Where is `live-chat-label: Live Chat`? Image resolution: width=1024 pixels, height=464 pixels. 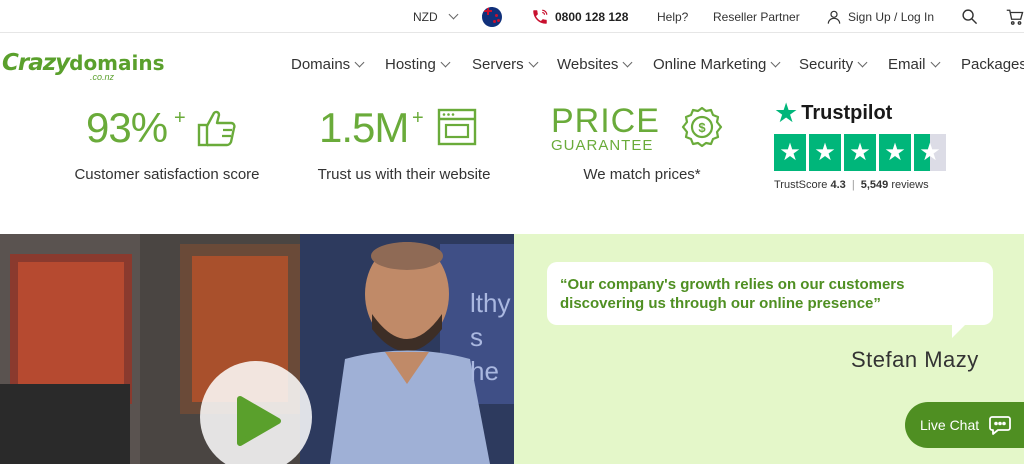 live-chat-label: Live Chat is located at coordinates (950, 425).